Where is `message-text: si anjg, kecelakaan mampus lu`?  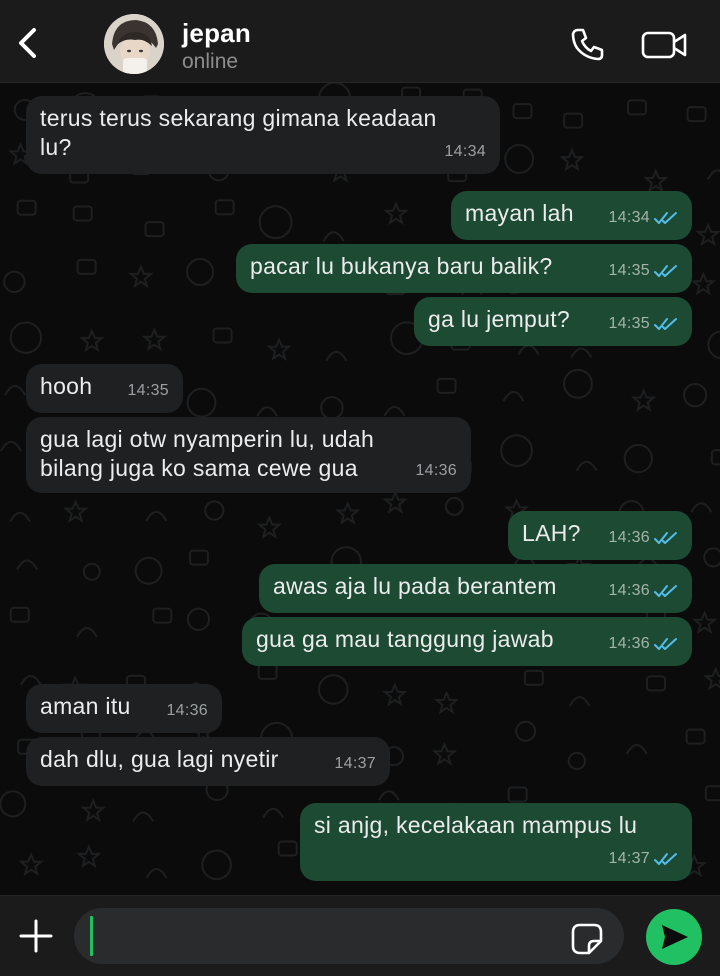
message-text: si anjg, kecelakaan mampus lu is located at coordinates (476, 825).